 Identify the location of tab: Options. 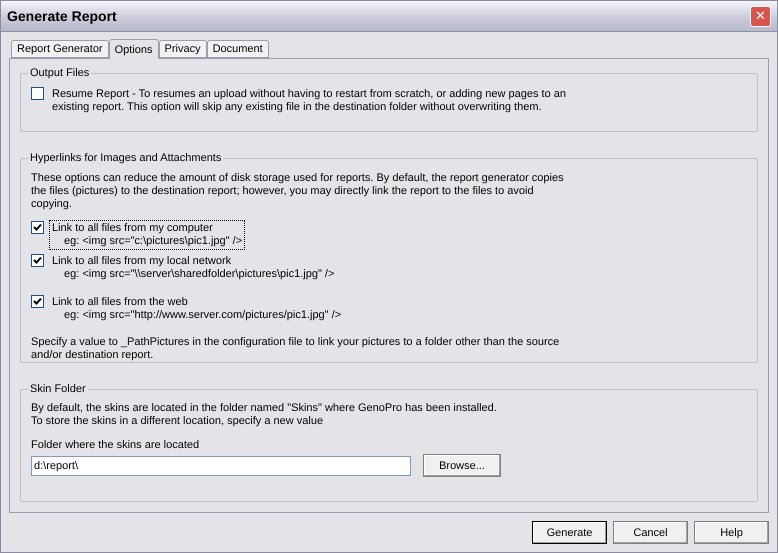
(133, 49).